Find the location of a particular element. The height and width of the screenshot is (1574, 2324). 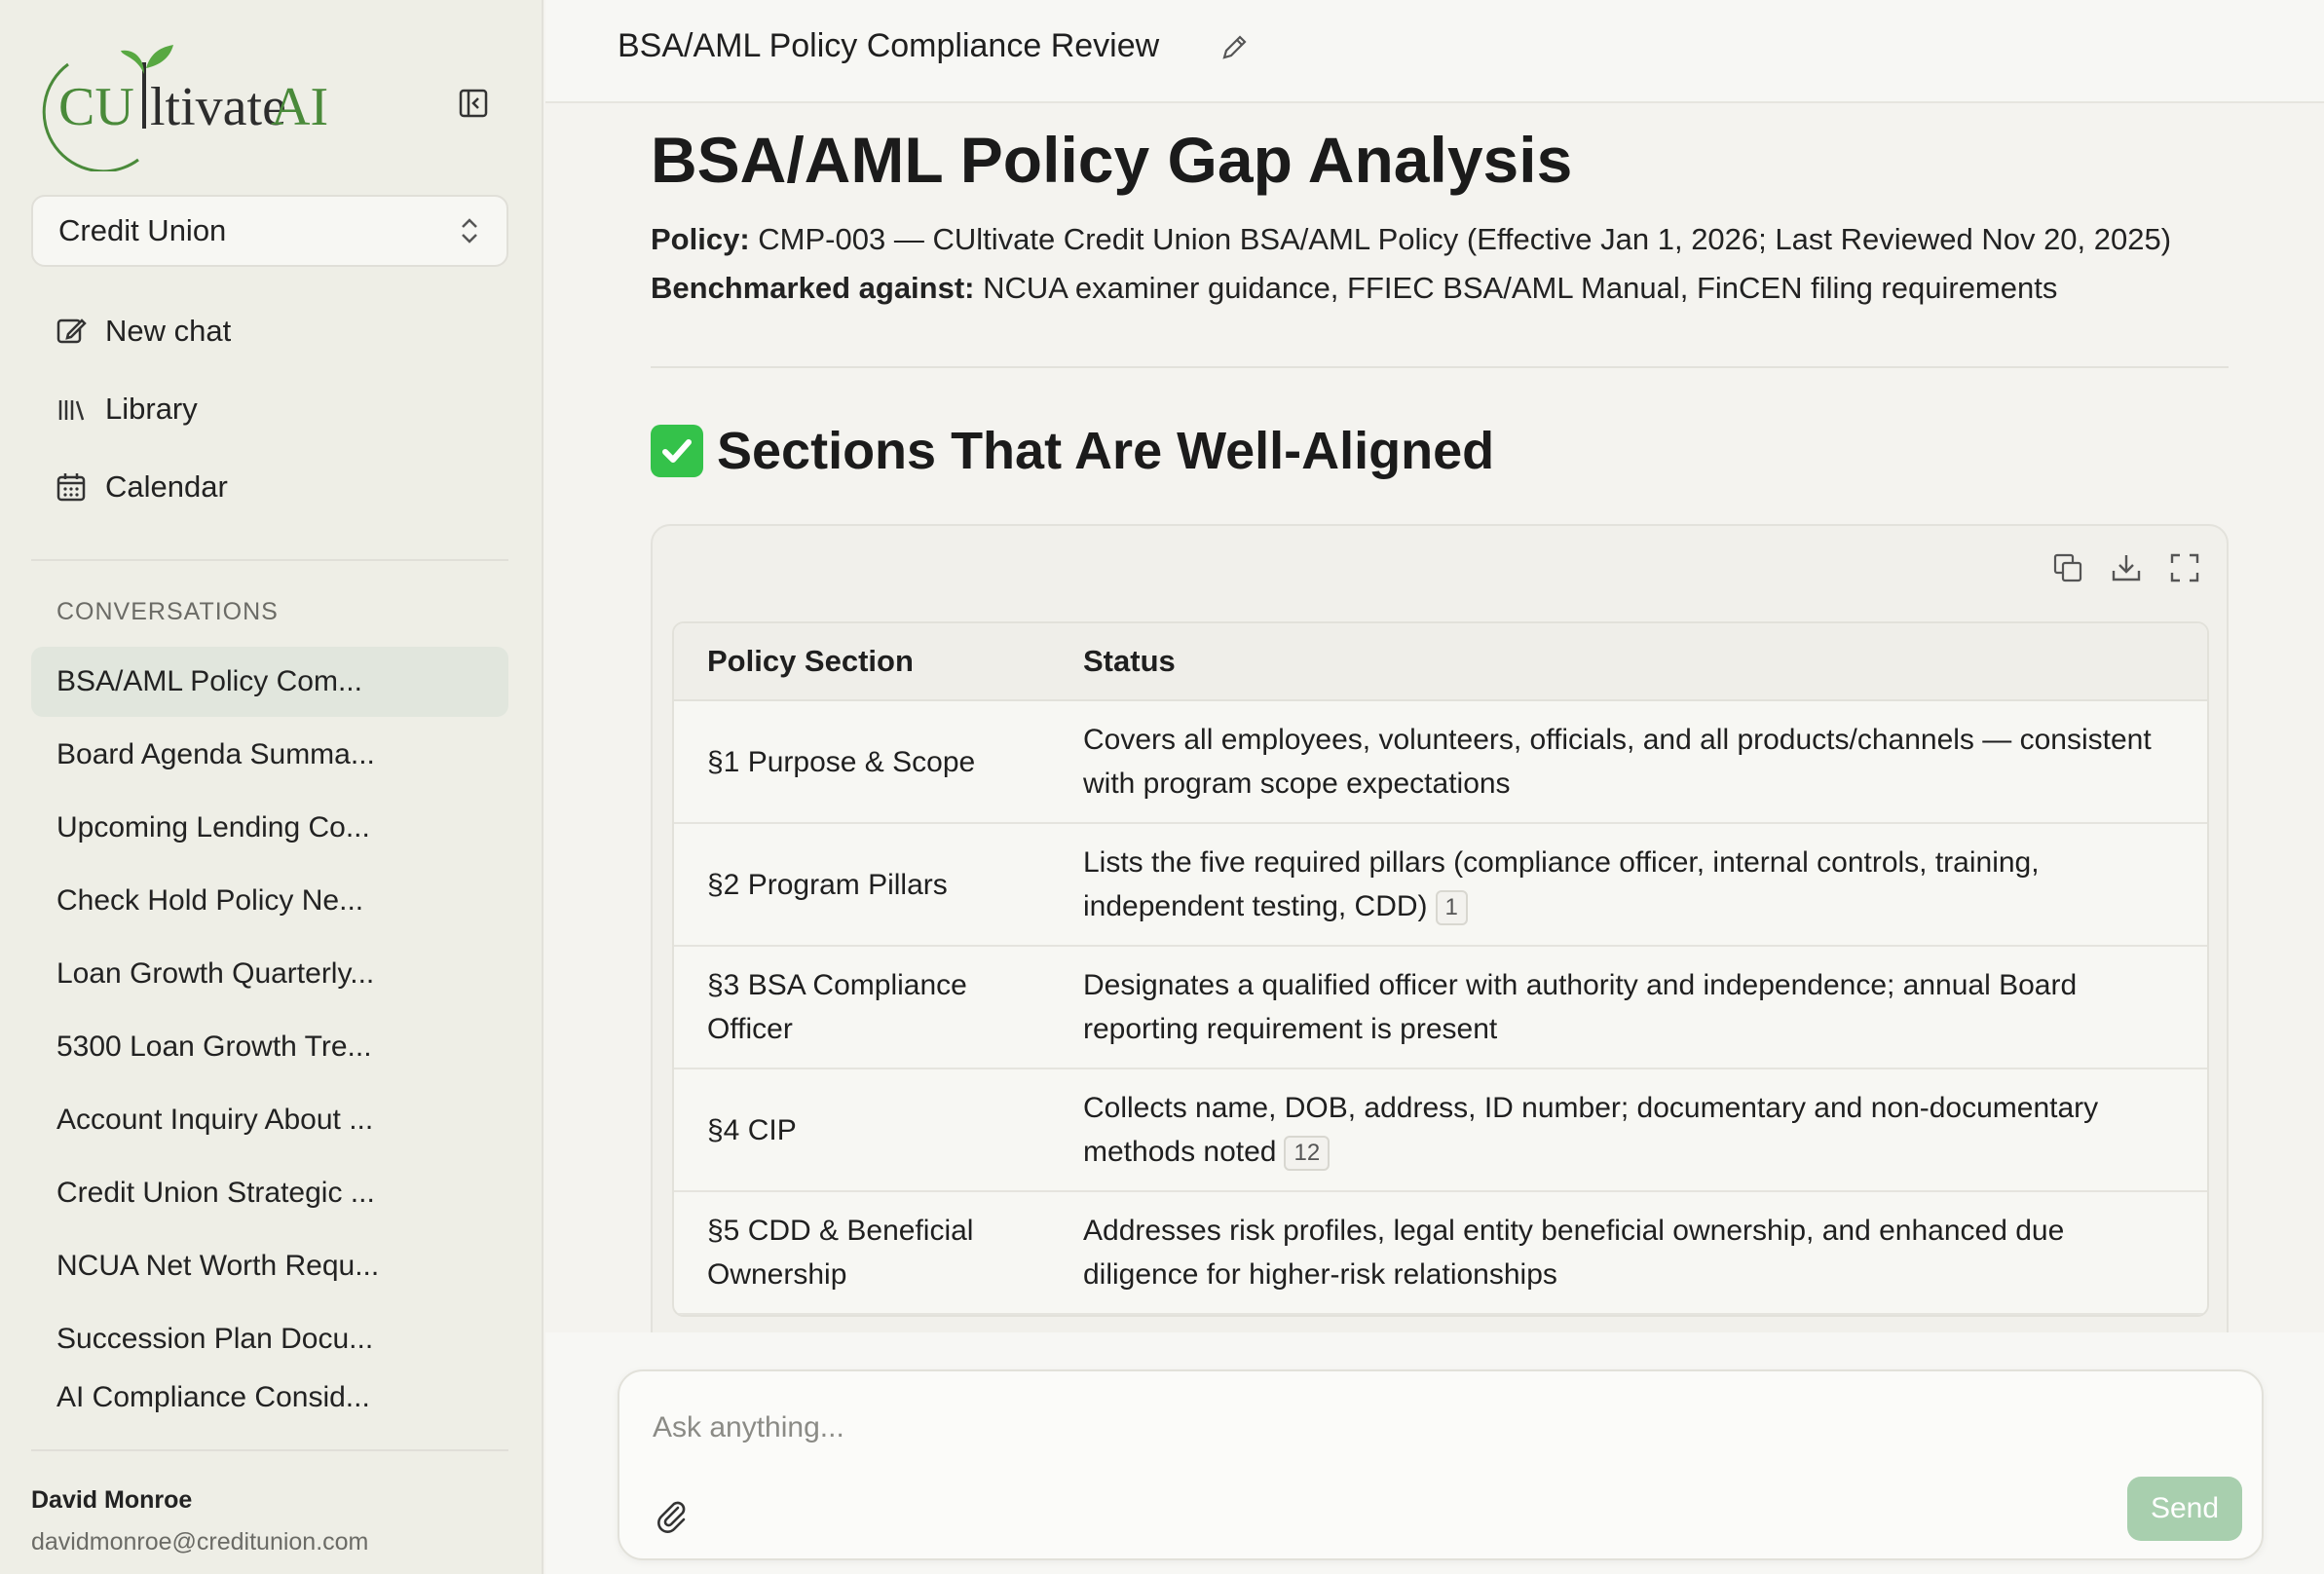

expand-icon is located at coordinates (2184, 567).